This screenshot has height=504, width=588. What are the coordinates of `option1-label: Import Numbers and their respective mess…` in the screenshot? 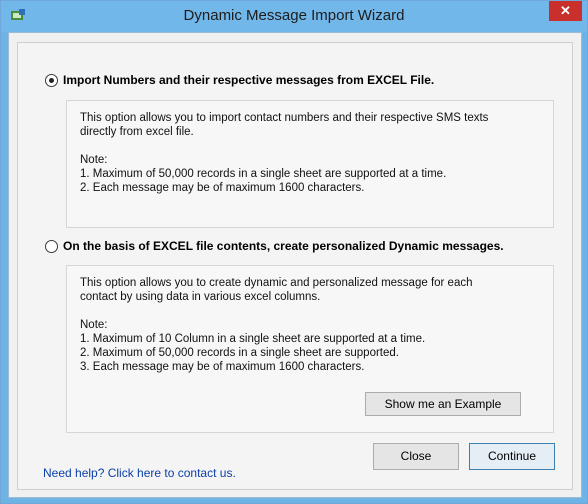 It's located at (248, 80).